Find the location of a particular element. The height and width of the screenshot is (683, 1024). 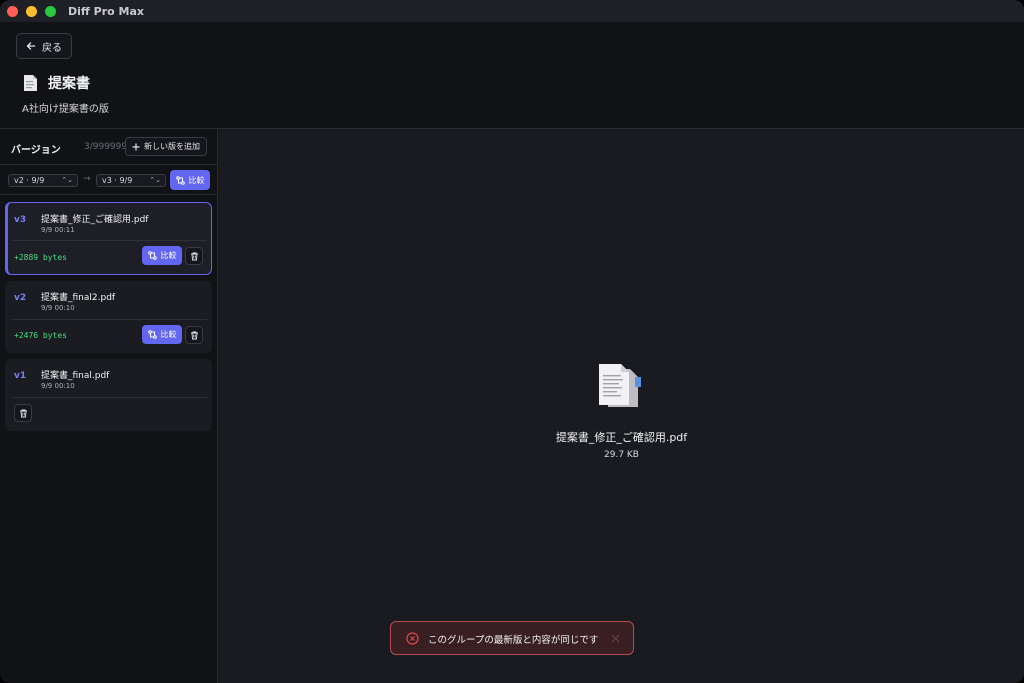

version-time: 9/9 00:11 is located at coordinates (58, 230).